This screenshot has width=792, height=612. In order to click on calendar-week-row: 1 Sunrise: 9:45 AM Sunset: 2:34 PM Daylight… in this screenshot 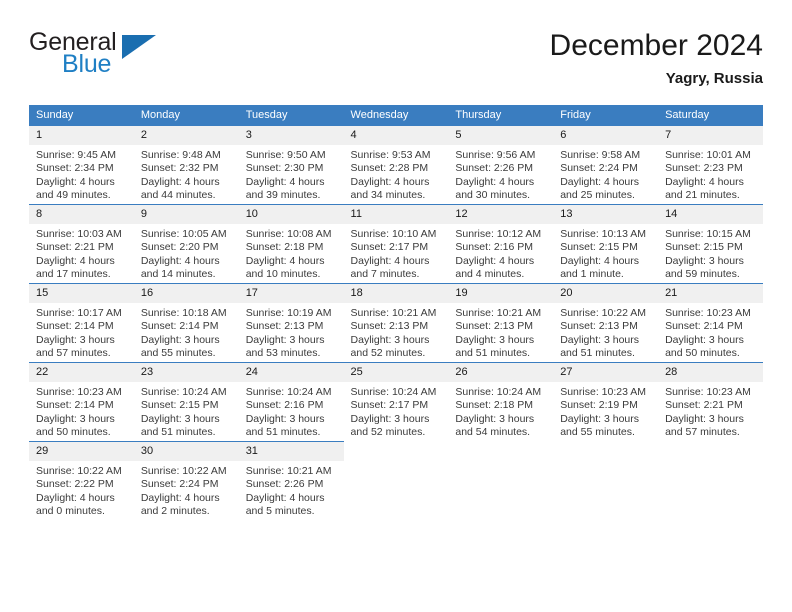, I will do `click(396, 165)`.